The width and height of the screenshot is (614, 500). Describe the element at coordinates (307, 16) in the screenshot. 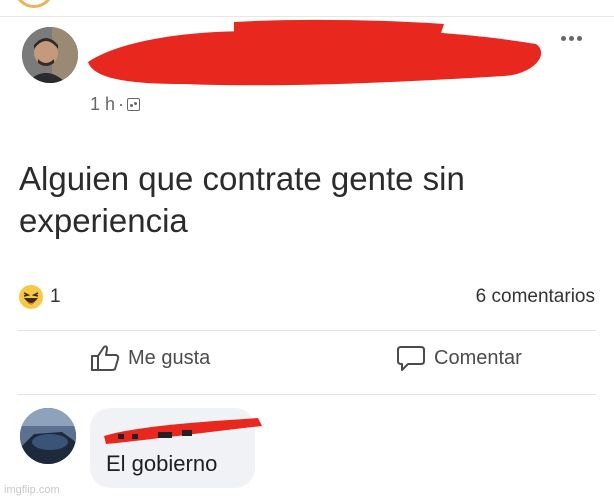

I see `top-divider` at that location.